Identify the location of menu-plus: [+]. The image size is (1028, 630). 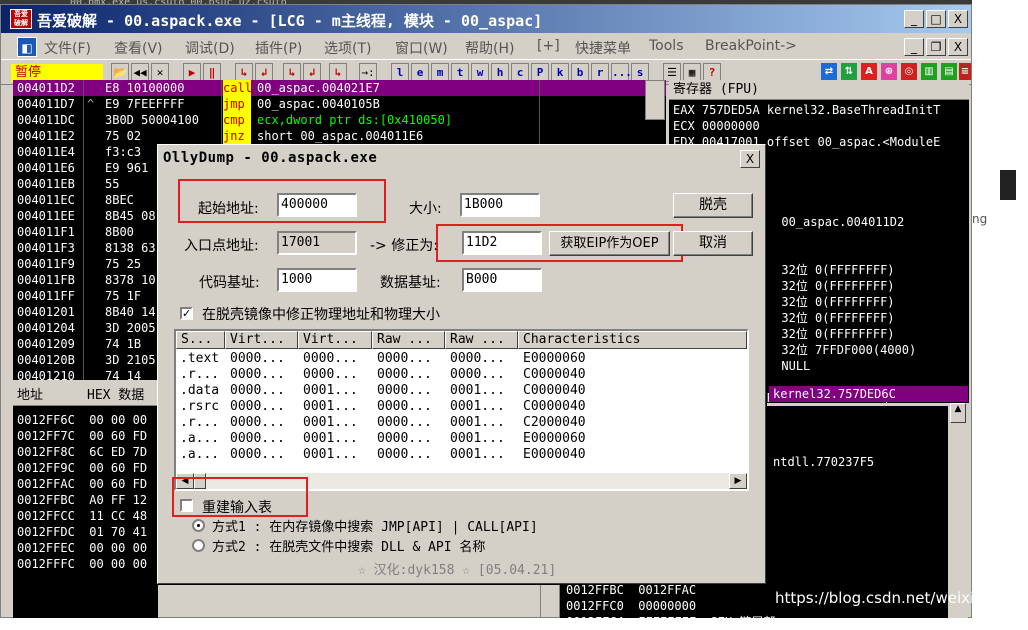
(548, 46).